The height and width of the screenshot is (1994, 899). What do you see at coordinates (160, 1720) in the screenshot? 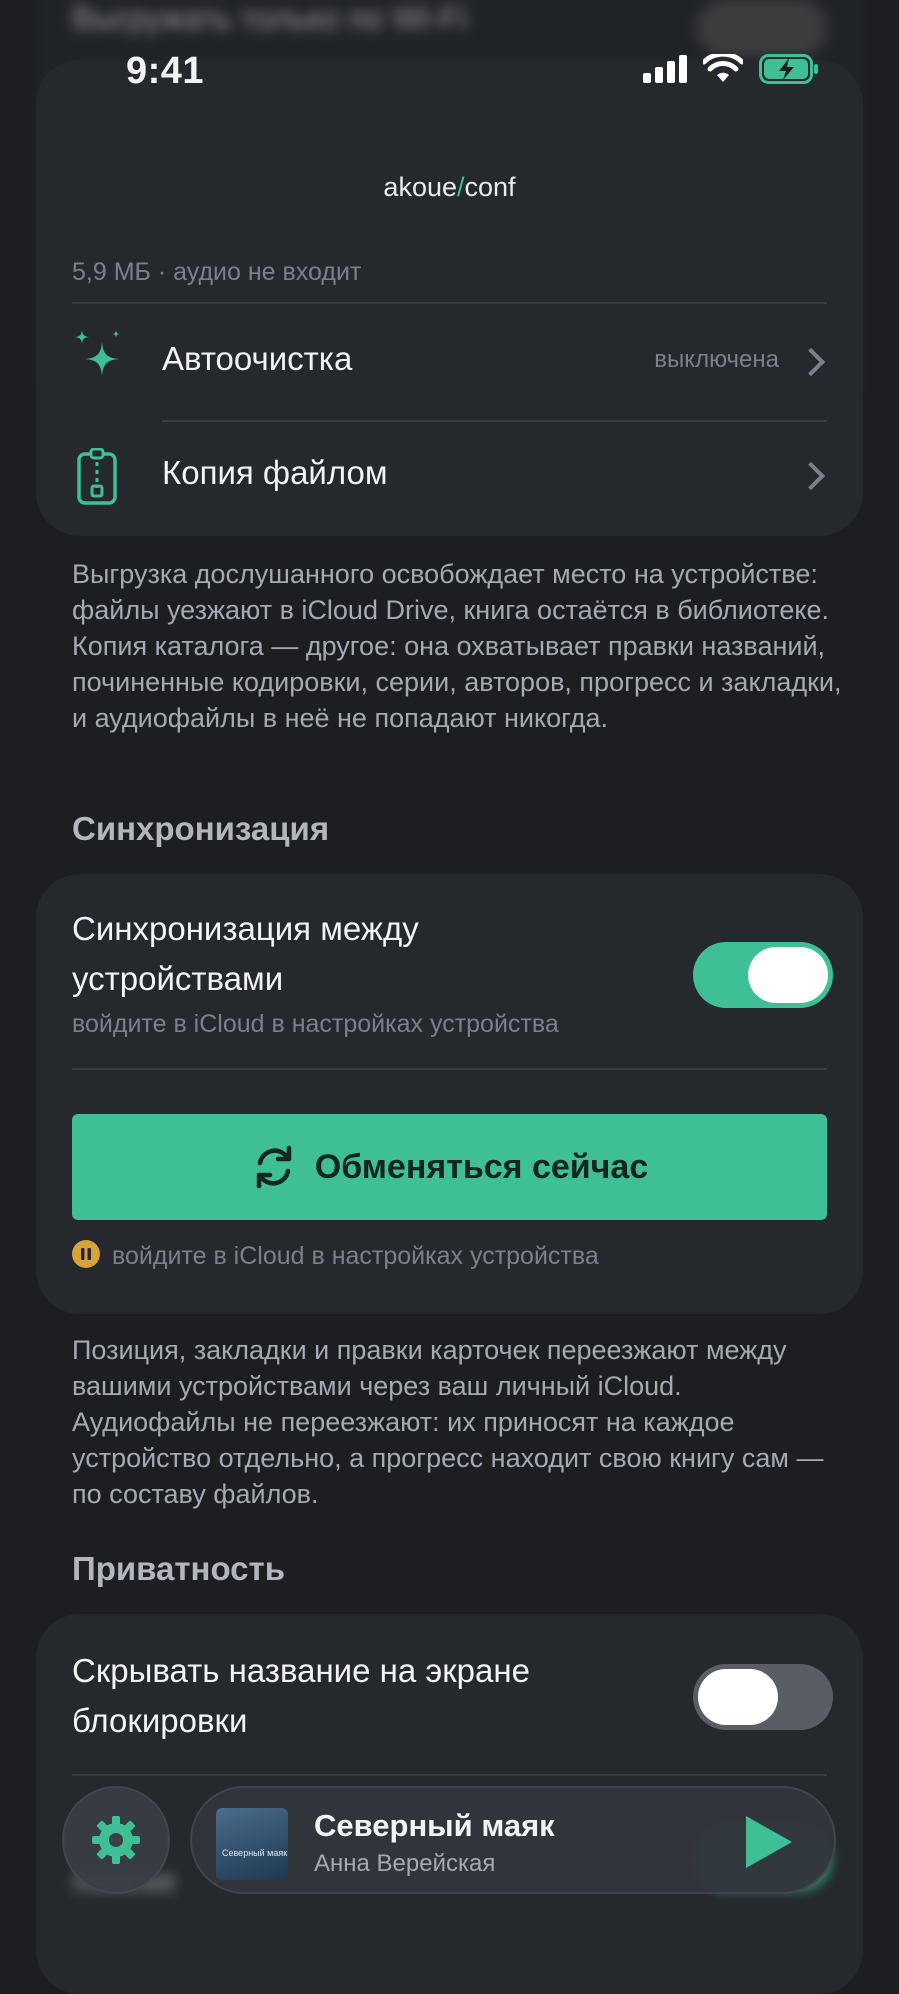
I see `hide-title-label-2: блокировки` at bounding box center [160, 1720].